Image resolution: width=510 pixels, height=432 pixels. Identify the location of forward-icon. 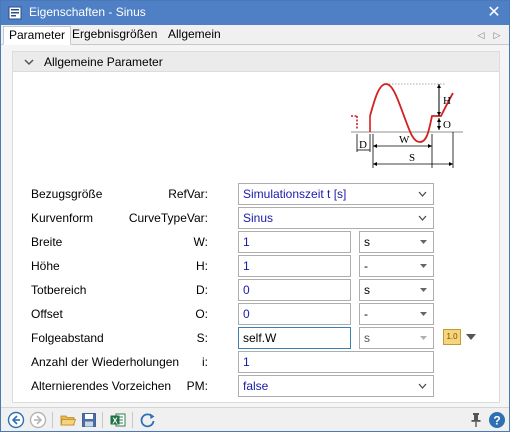
(38, 420).